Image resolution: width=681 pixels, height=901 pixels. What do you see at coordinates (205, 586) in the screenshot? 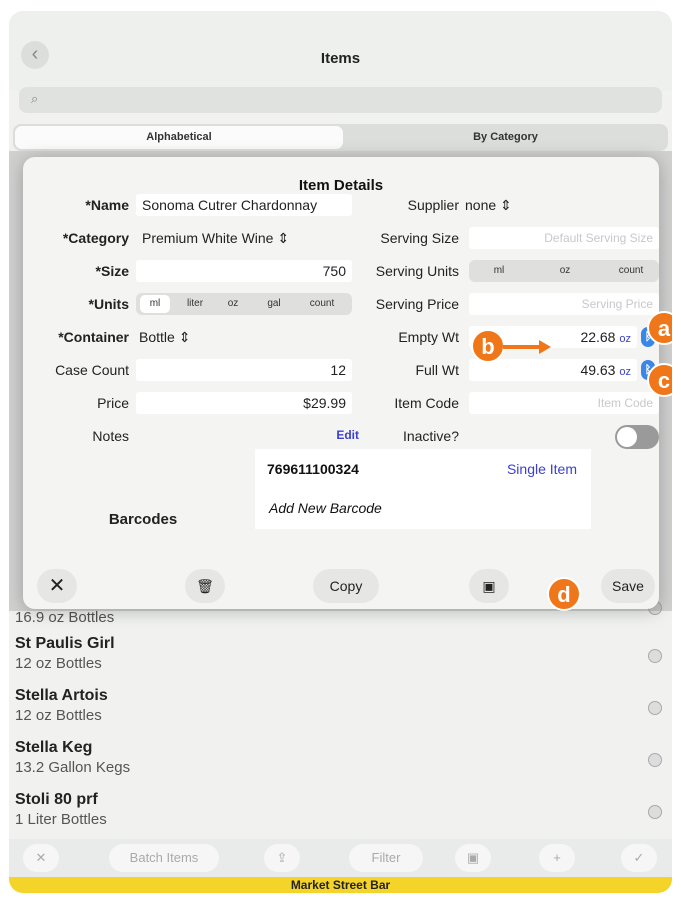
I see `trash-icon: 🗑` at bounding box center [205, 586].